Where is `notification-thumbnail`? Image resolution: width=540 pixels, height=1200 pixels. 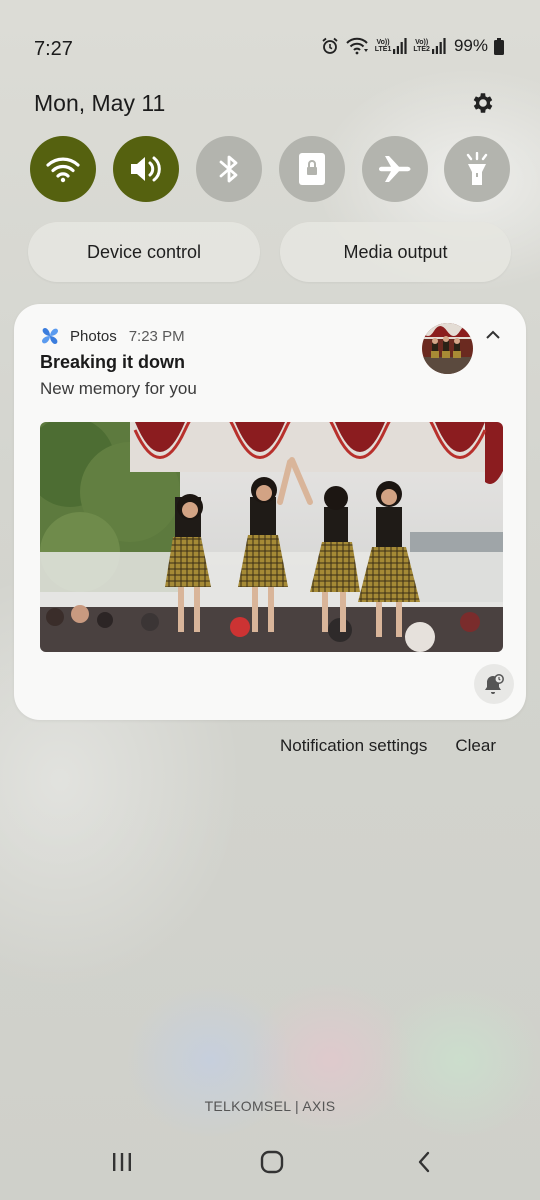 notification-thumbnail is located at coordinates (447, 348).